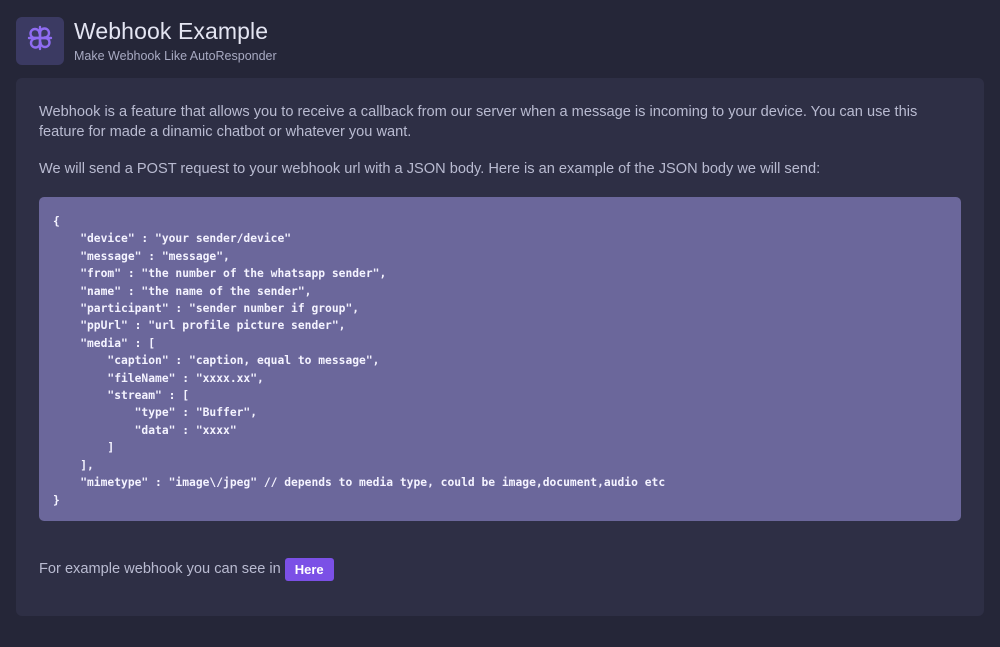 The height and width of the screenshot is (647, 1000). I want to click on example-link-text: For example webhook you can see in, so click(160, 569).